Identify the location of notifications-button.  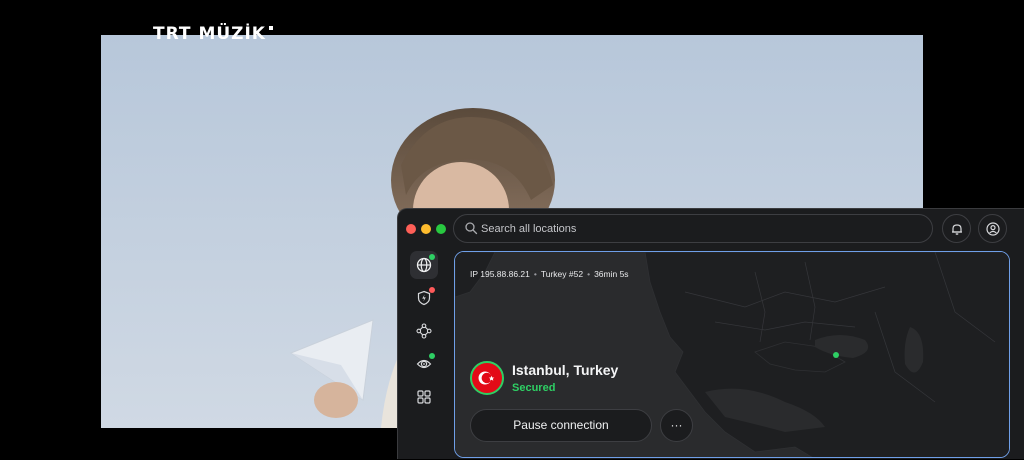
(956, 228).